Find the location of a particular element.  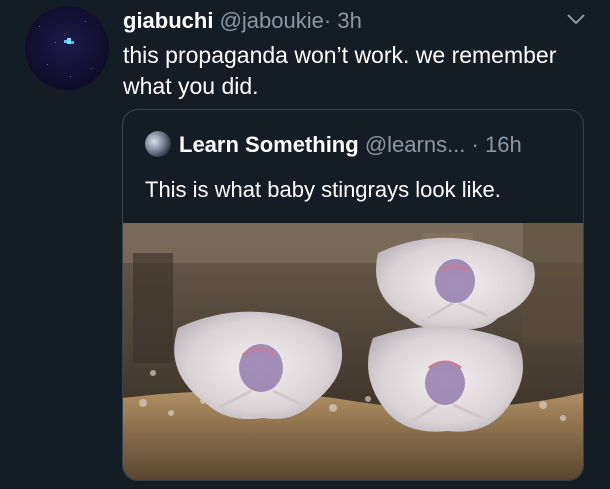

avatar-sprite-icon is located at coordinates (69, 41).